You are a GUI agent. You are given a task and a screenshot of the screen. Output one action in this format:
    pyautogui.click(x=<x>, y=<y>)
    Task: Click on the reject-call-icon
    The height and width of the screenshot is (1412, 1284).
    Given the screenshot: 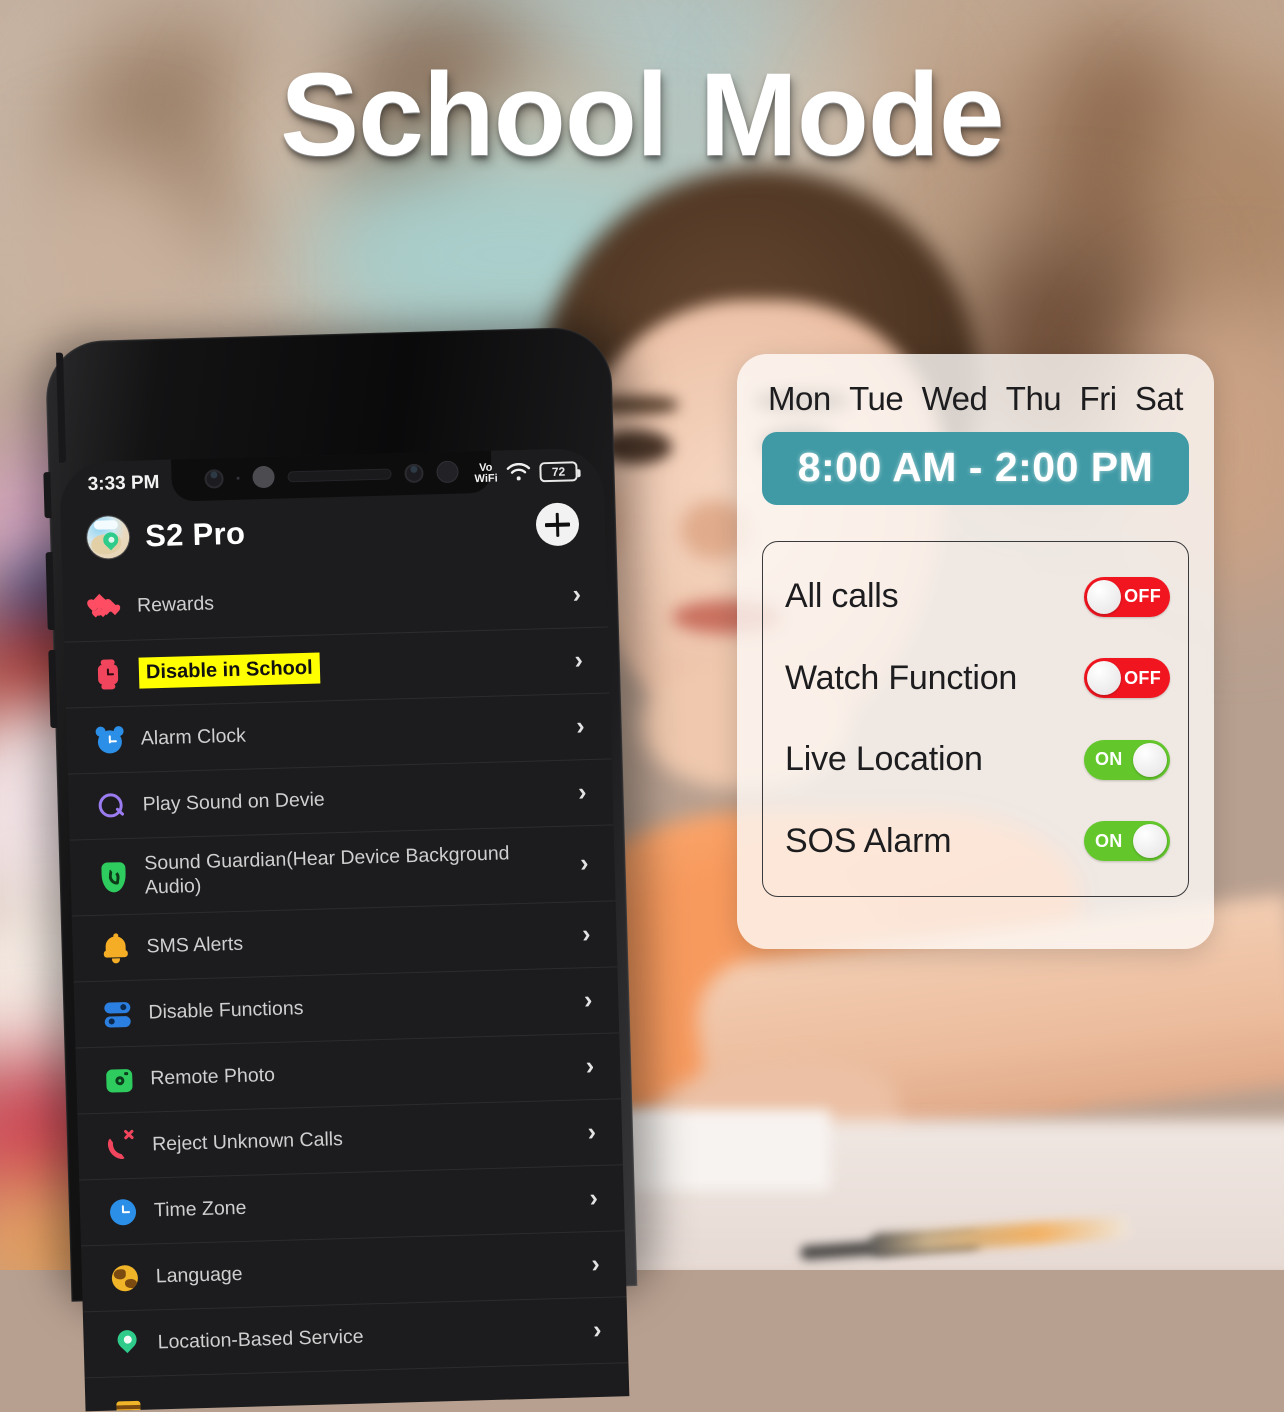 What is the action you would take?
    pyautogui.click(x=121, y=1144)
    